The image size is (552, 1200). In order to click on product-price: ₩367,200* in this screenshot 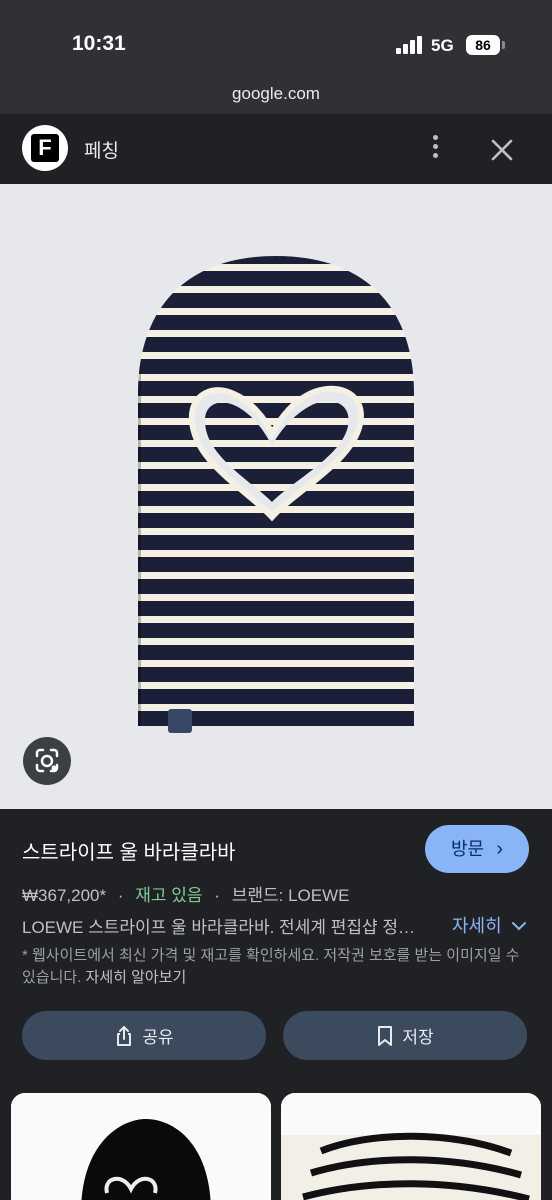, I will do `click(64, 895)`.